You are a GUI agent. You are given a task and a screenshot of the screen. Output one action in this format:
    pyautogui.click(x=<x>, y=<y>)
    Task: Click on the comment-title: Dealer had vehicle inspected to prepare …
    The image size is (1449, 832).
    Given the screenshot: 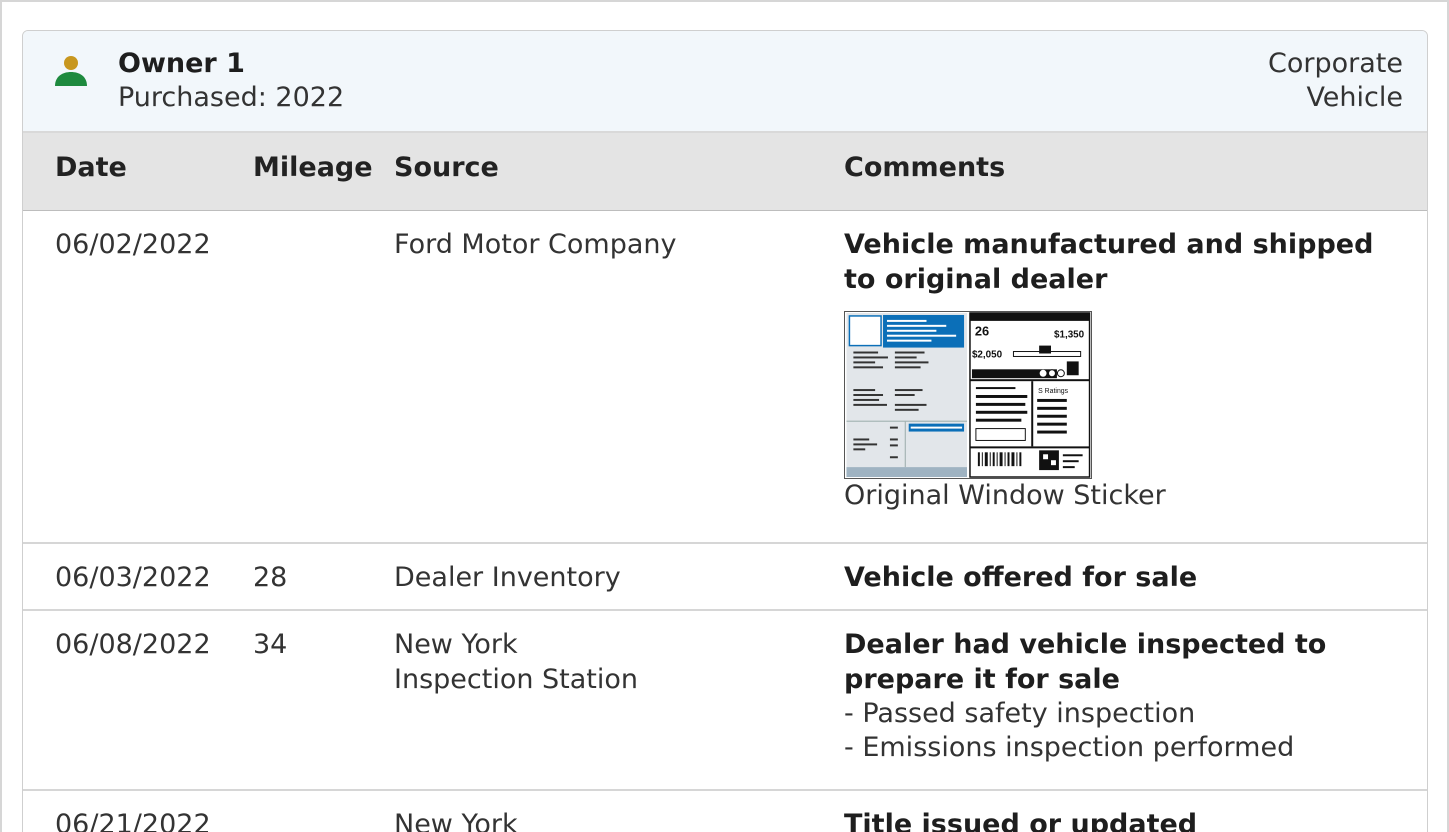 What is the action you would take?
    pyautogui.click(x=1085, y=662)
    